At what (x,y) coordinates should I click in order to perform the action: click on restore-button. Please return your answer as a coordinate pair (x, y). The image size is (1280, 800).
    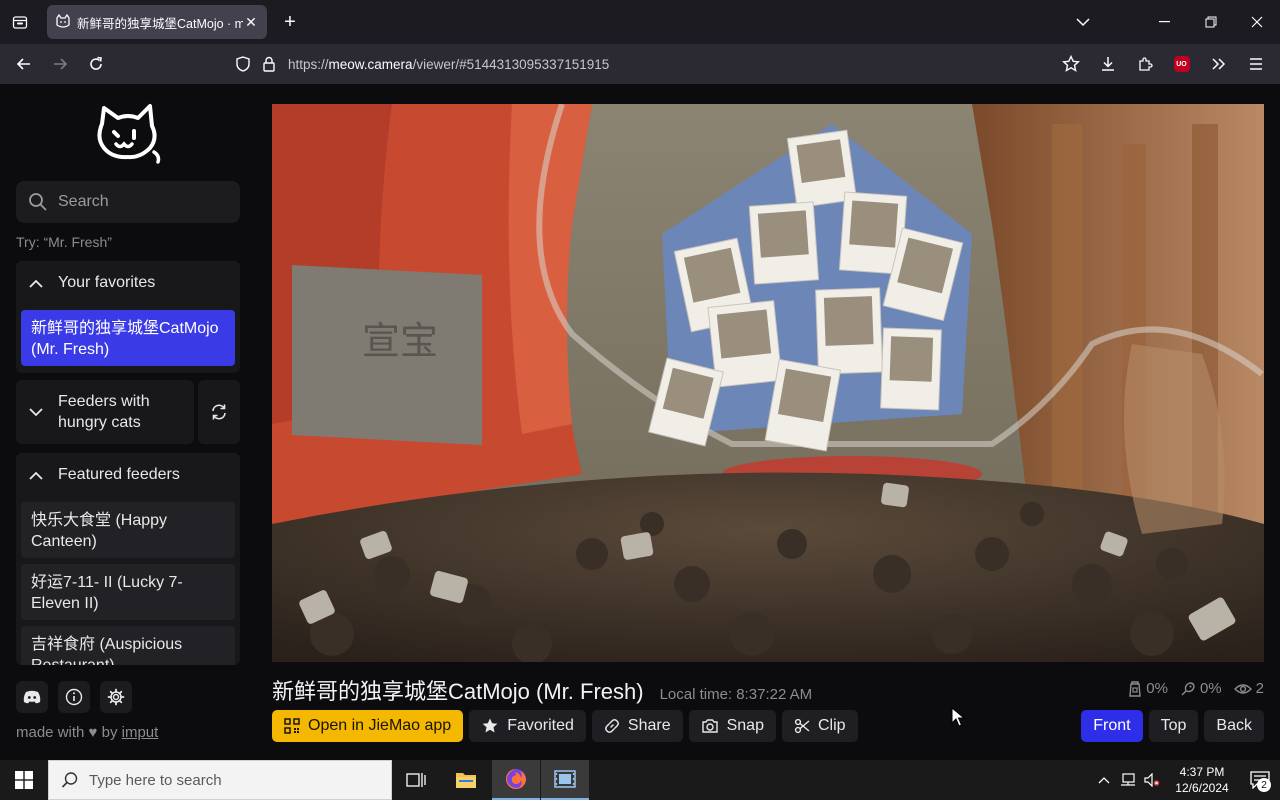
    Looking at the image, I should click on (1211, 22).